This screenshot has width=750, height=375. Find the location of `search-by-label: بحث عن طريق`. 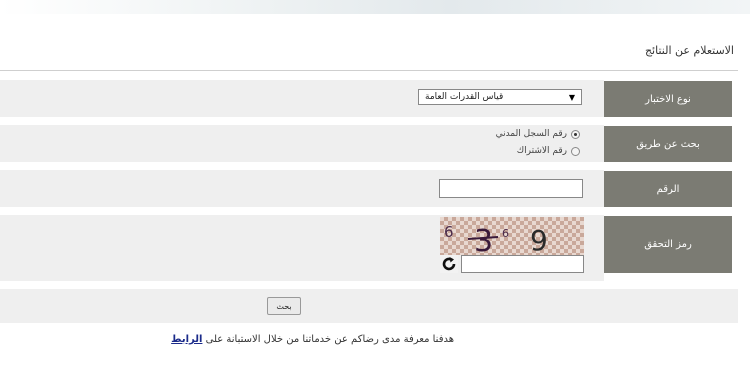

search-by-label: بحث عن طريق is located at coordinates (668, 144).